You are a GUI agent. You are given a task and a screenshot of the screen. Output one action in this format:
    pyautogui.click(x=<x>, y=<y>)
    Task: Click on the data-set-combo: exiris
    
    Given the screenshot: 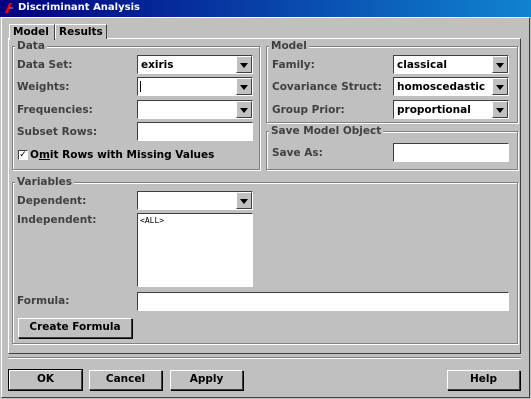 What is the action you would take?
    pyautogui.click(x=195, y=64)
    